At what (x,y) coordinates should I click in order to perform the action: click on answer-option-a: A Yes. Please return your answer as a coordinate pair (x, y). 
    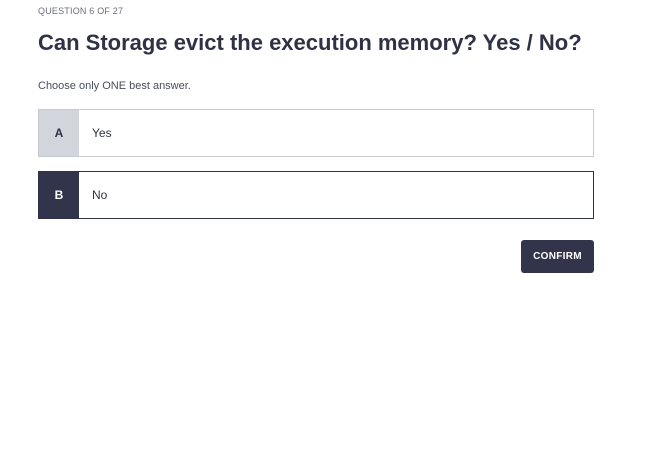
    Looking at the image, I should click on (316, 133).